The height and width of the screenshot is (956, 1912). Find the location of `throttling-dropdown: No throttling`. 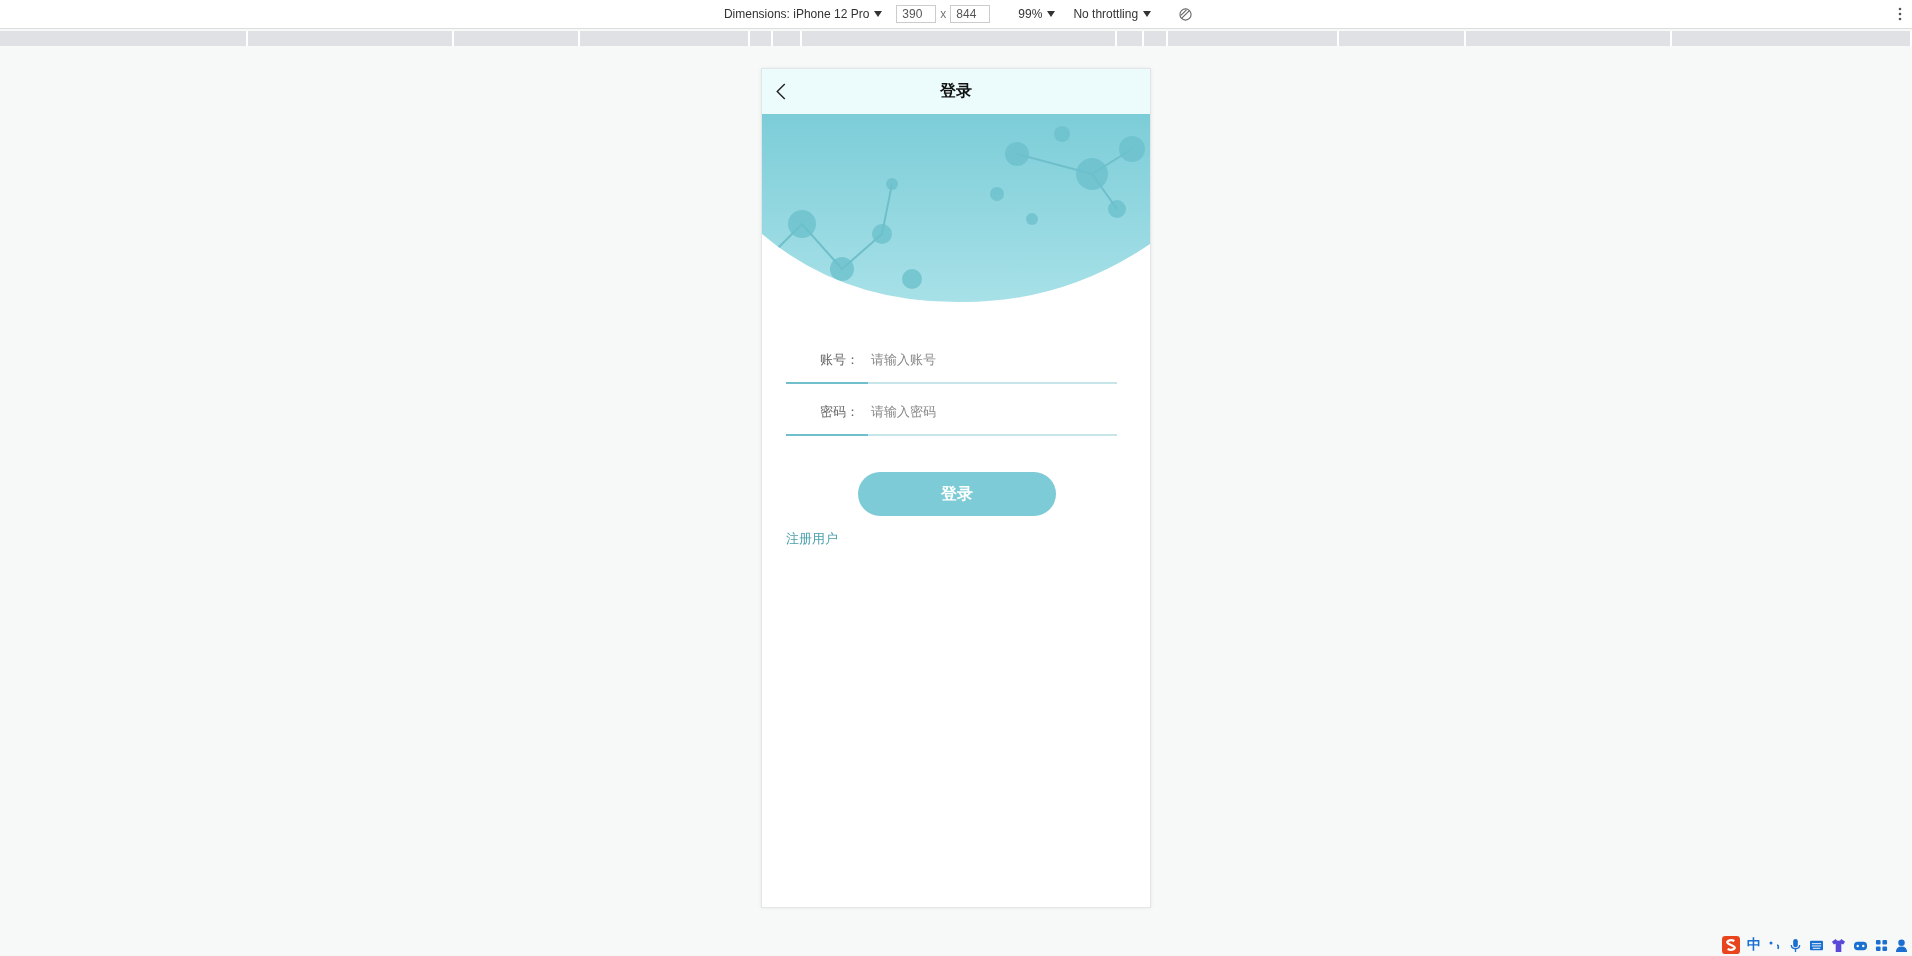

throttling-dropdown: No throttling is located at coordinates (1112, 14).